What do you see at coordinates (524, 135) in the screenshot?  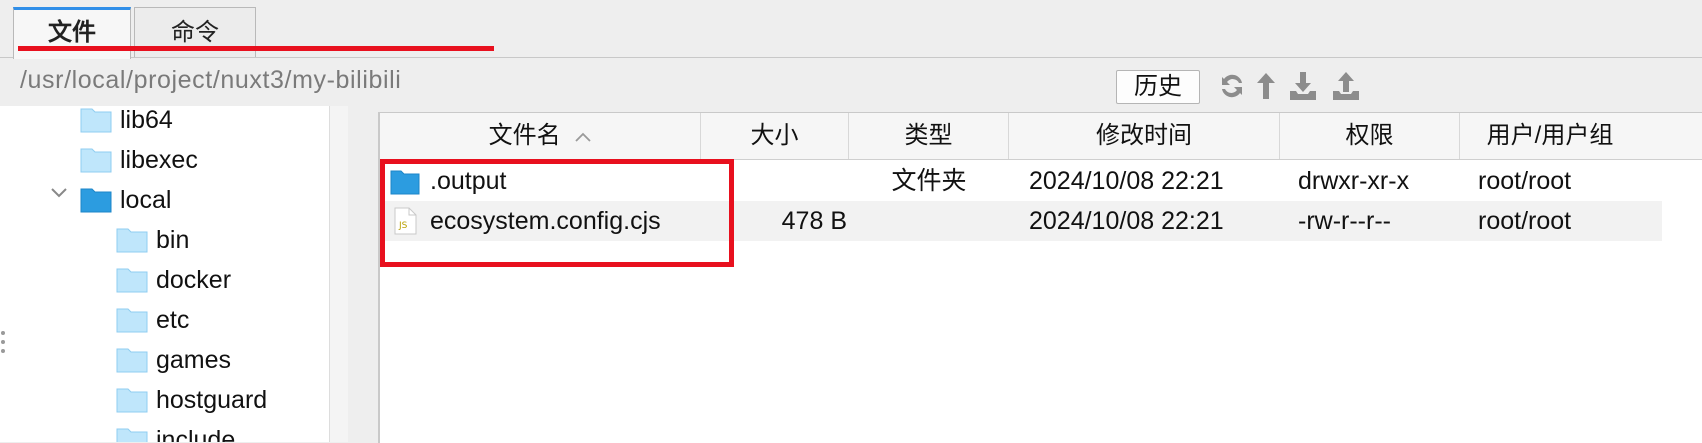 I see `column-header-label: 文件名` at bounding box center [524, 135].